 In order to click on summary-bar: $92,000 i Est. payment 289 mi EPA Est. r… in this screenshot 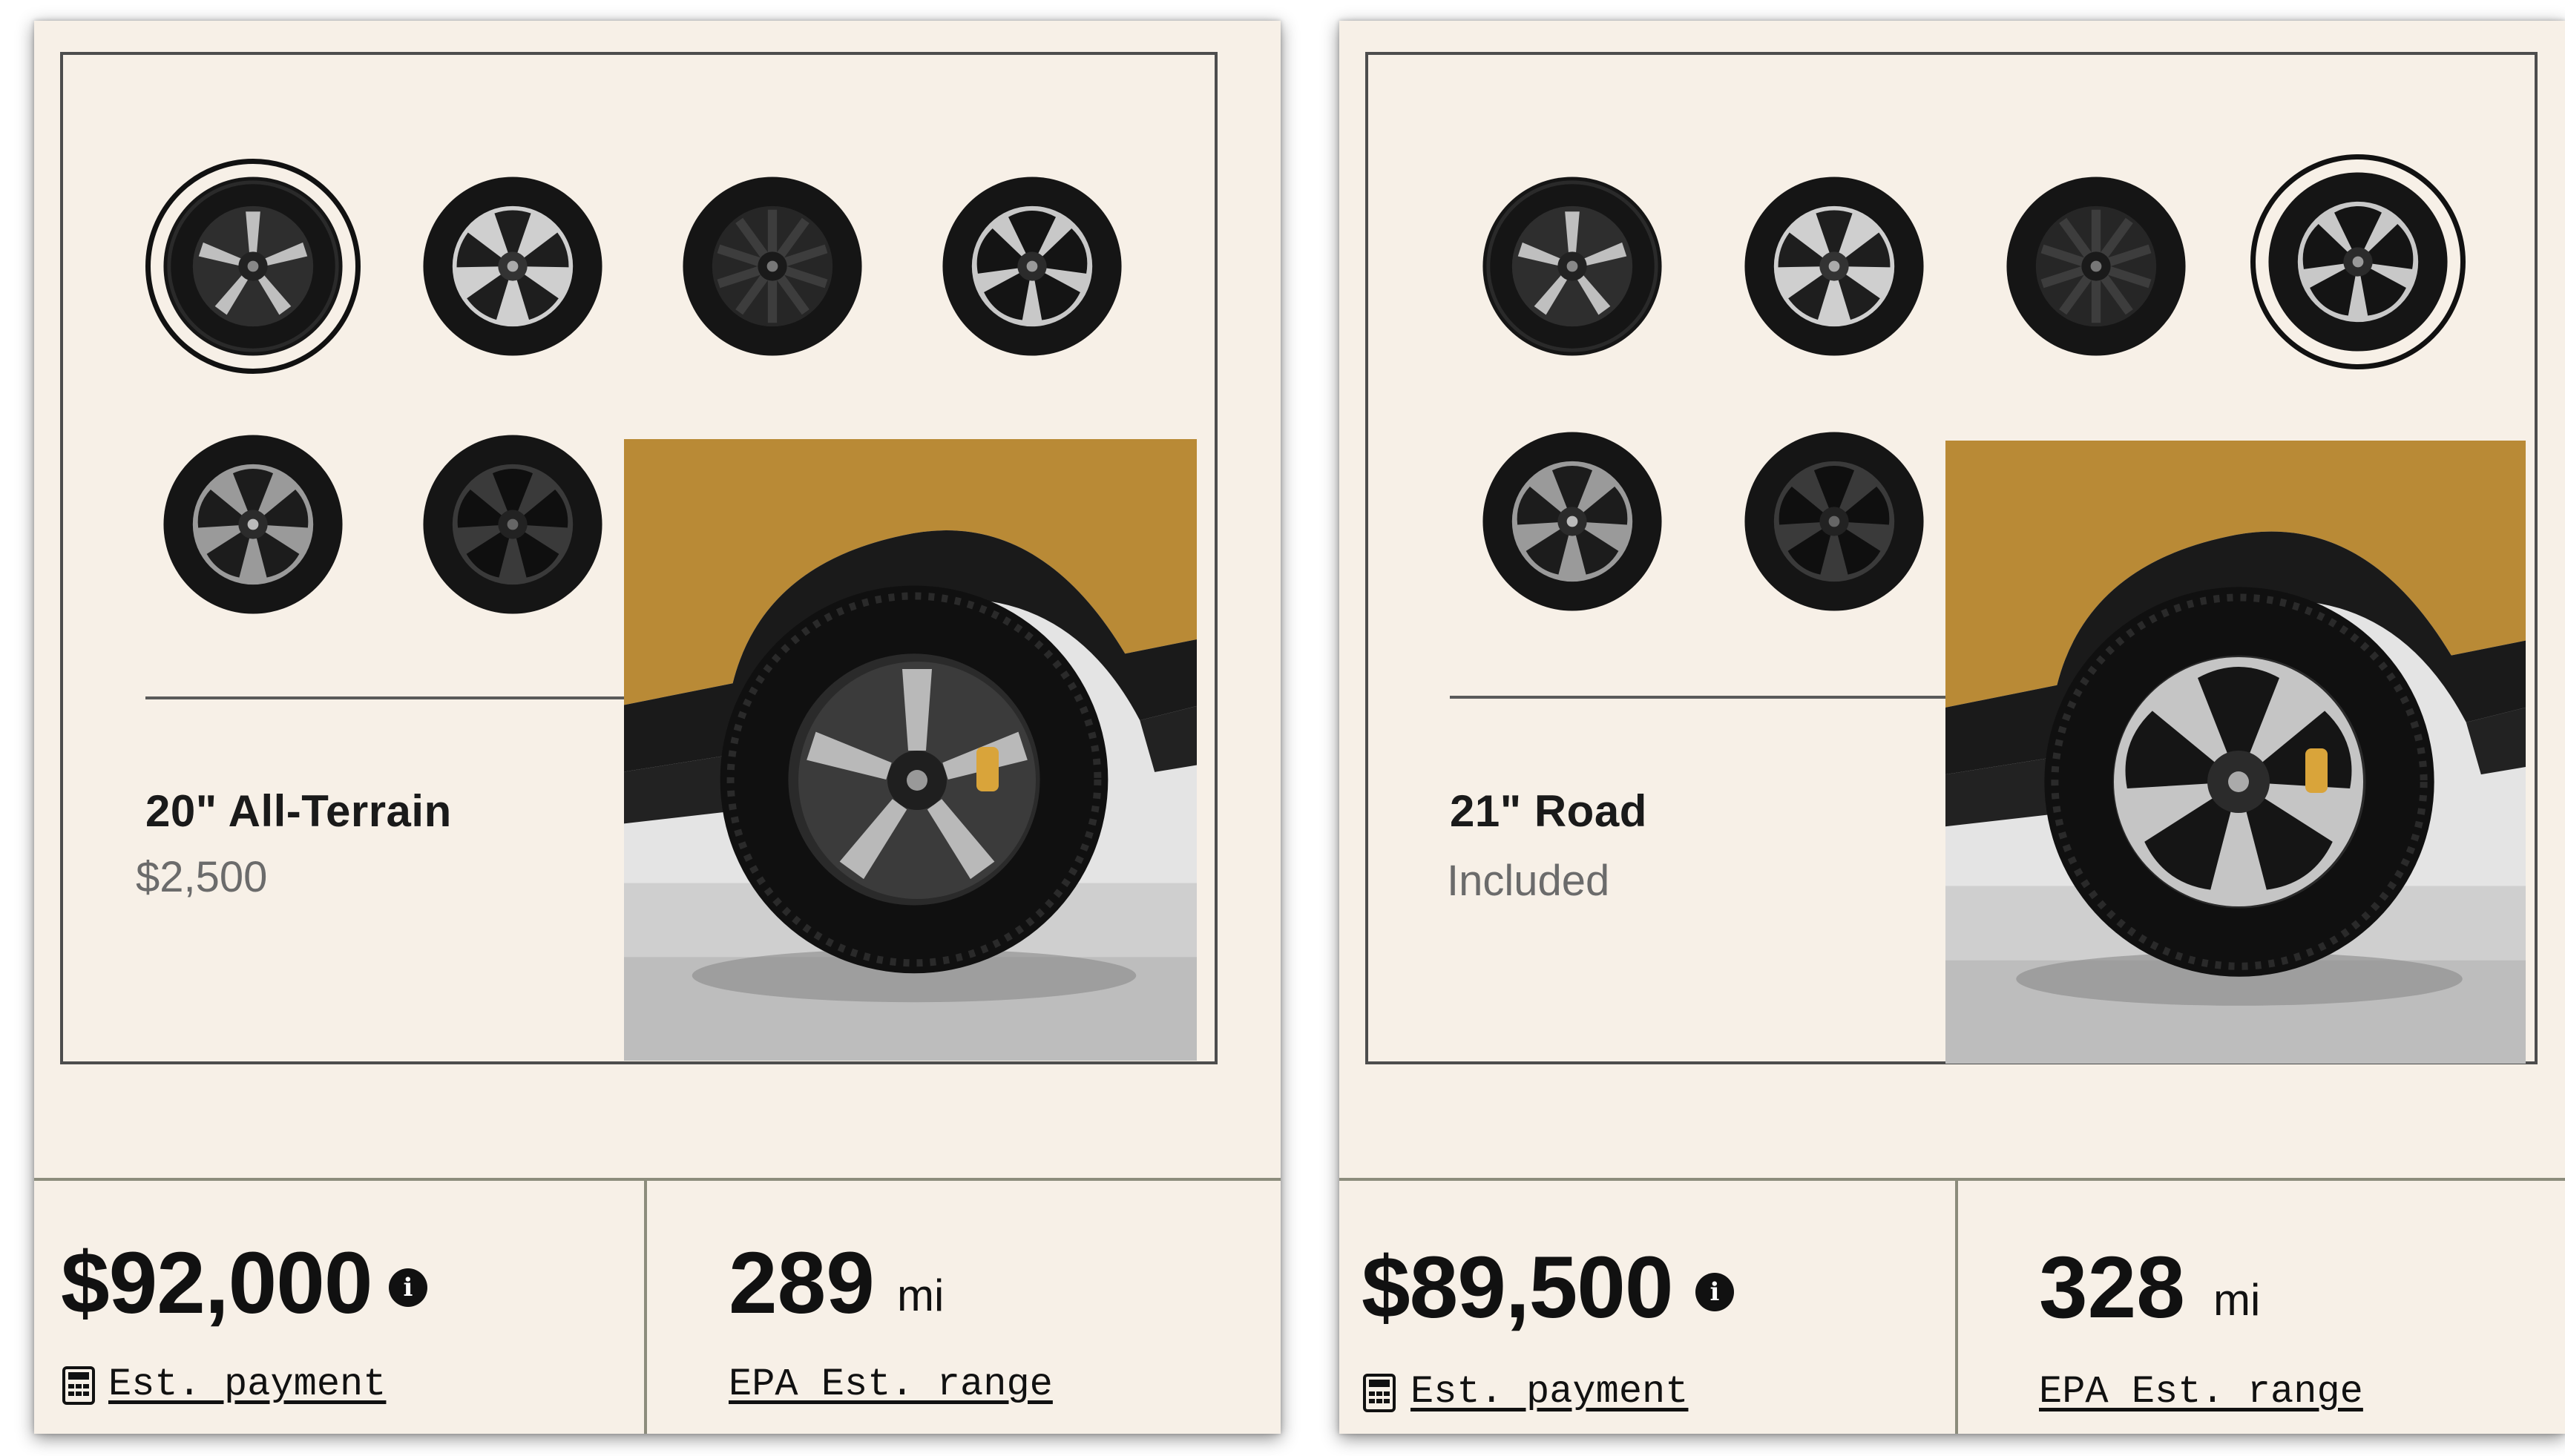, I will do `click(658, 1306)`.